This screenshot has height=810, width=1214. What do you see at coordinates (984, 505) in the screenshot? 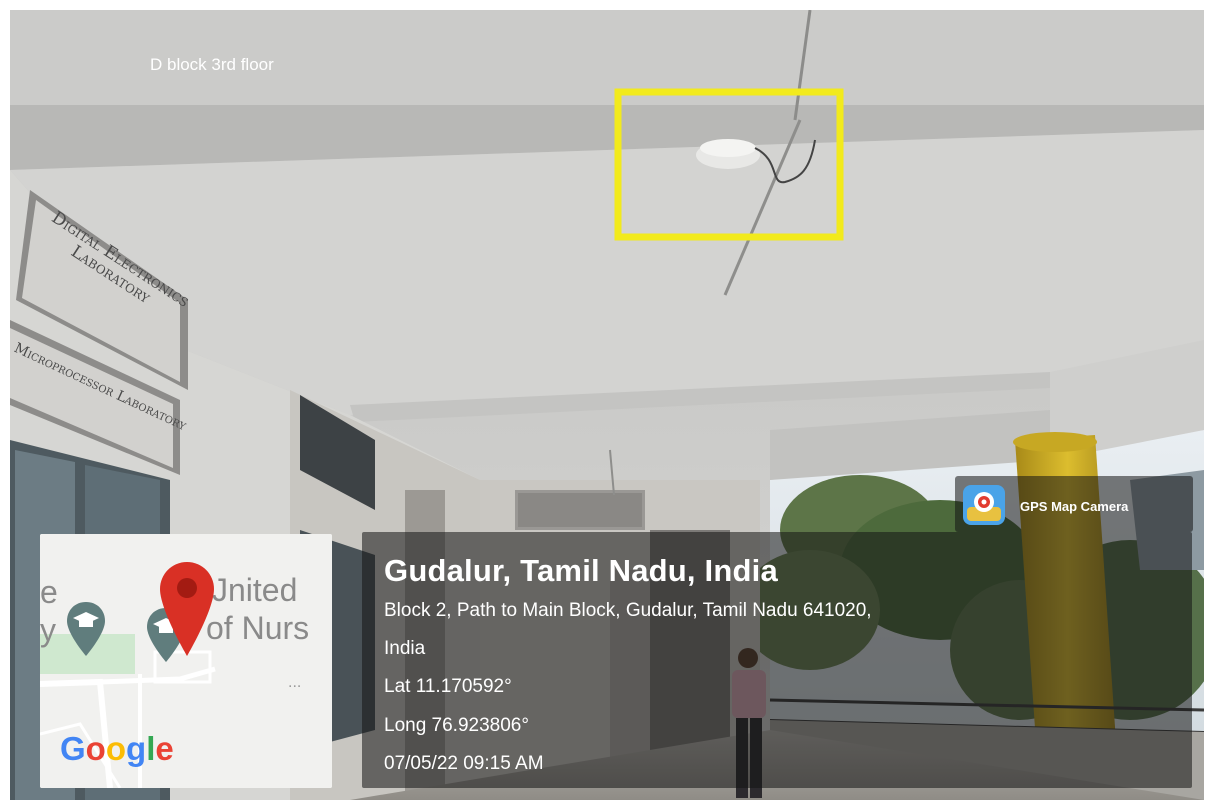
I see `app-logo-icon` at bounding box center [984, 505].